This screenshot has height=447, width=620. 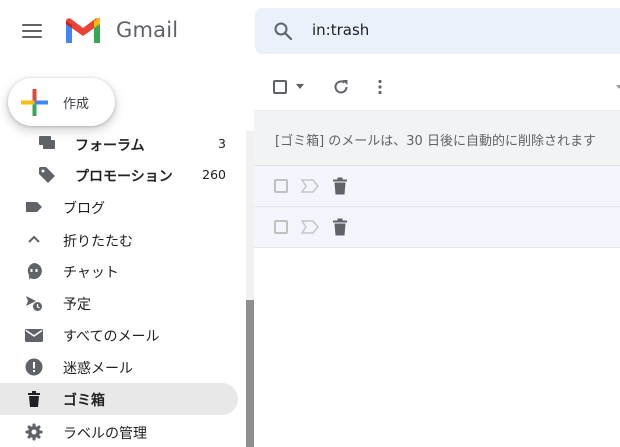 I want to click on sidebar-item-label: すべてのメール, so click(x=111, y=337).